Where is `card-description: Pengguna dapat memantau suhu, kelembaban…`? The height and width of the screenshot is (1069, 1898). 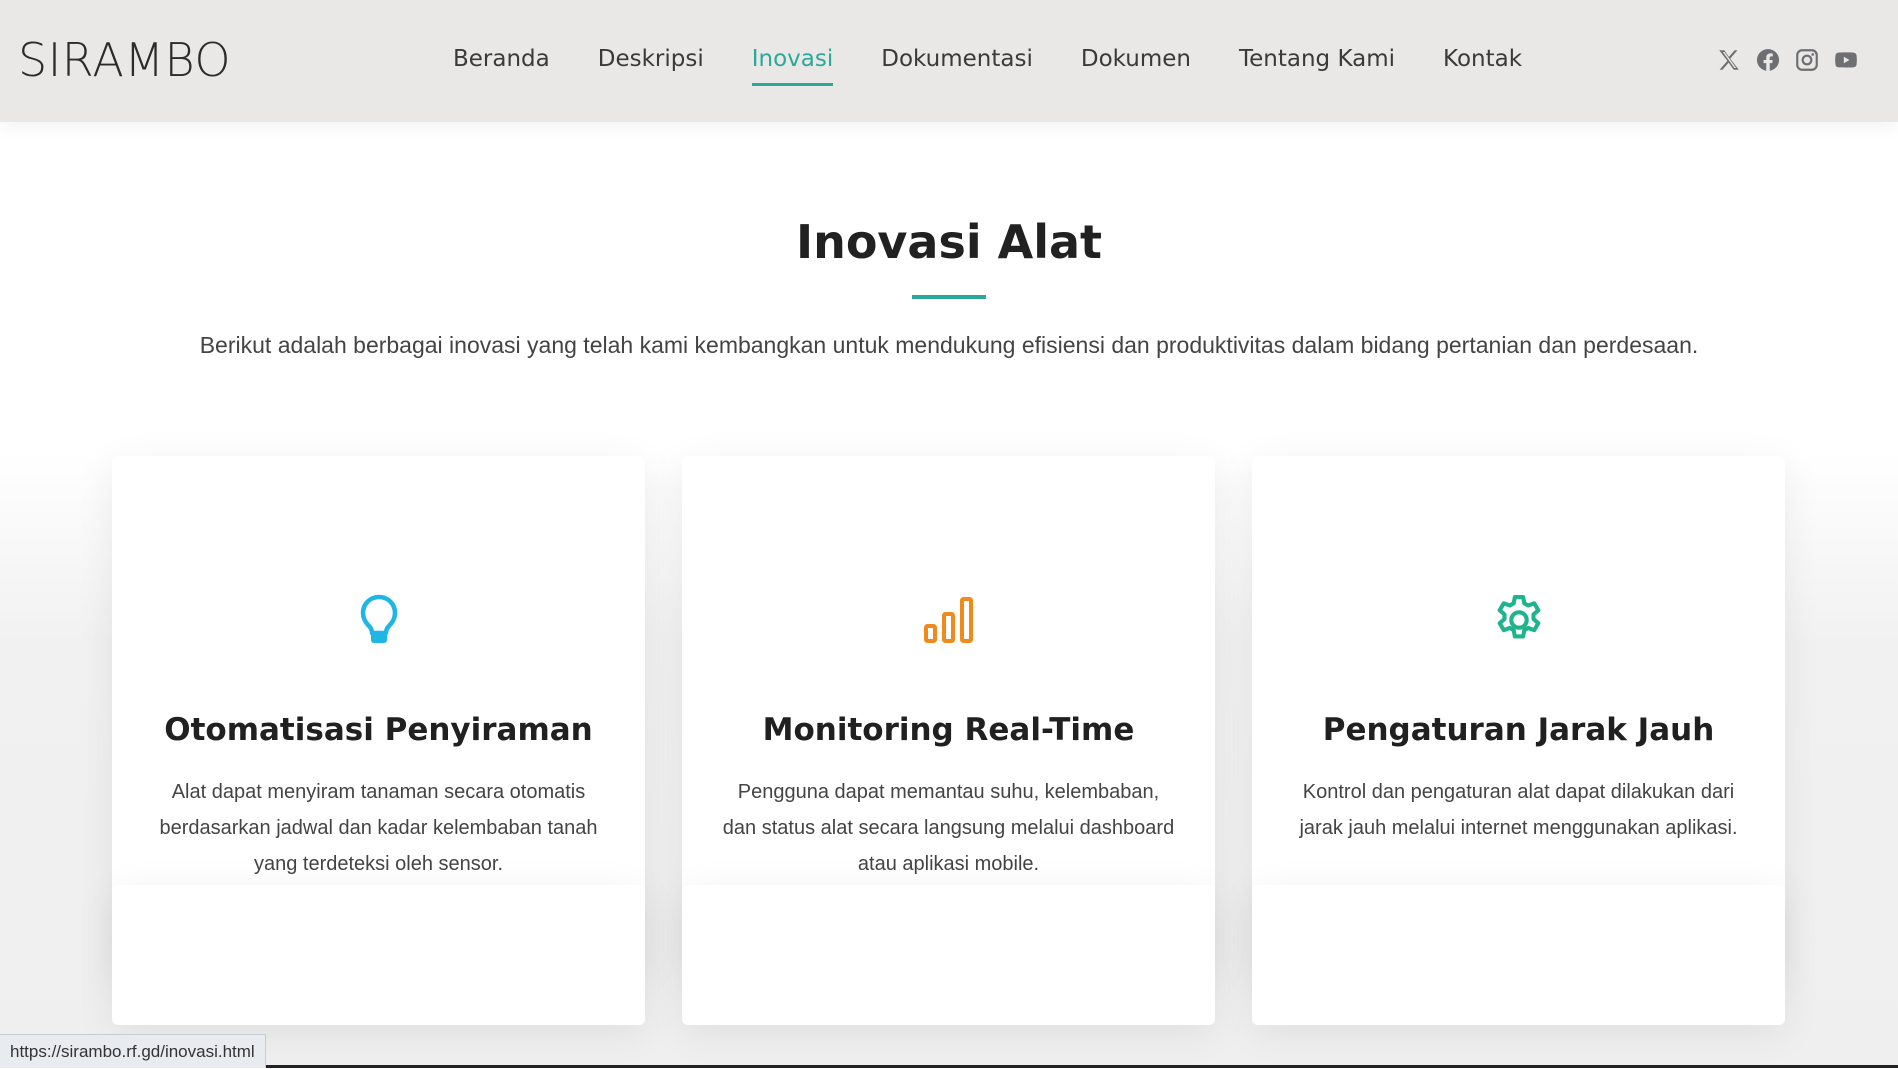 card-description: Pengguna dapat memantau suhu, kelembaban… is located at coordinates (948, 828).